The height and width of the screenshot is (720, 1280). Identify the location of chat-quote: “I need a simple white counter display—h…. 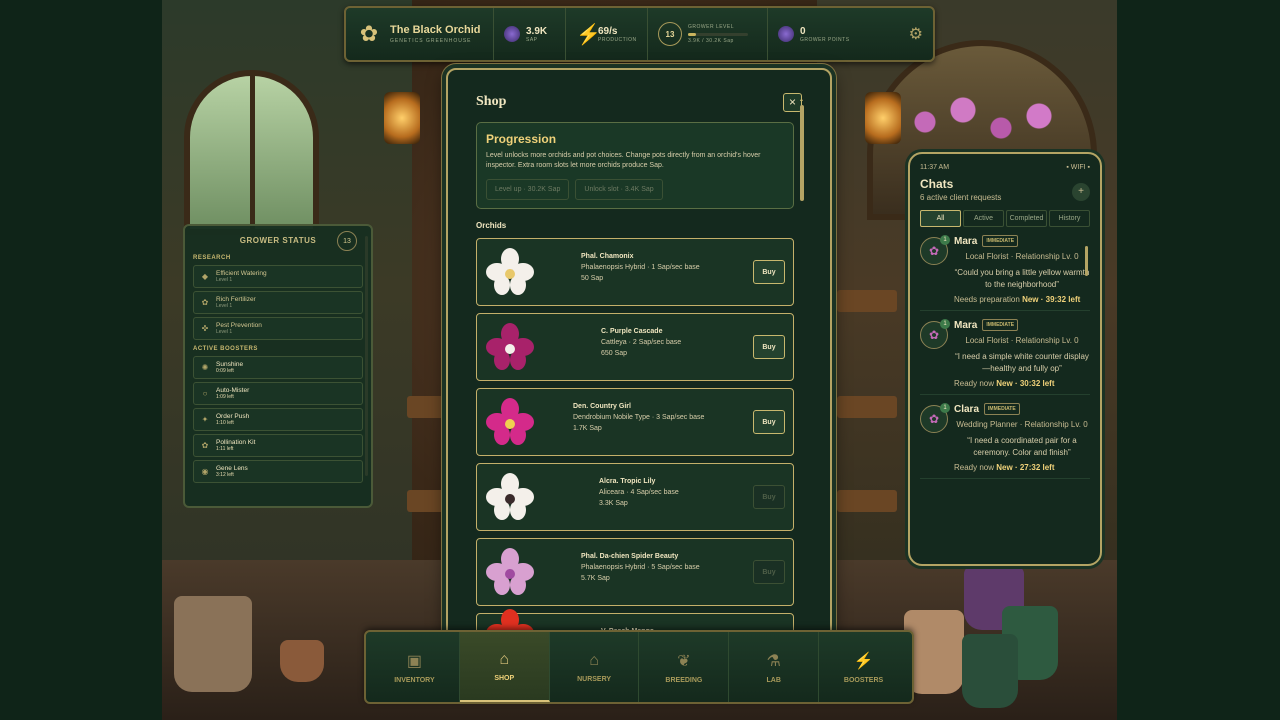
(1022, 362).